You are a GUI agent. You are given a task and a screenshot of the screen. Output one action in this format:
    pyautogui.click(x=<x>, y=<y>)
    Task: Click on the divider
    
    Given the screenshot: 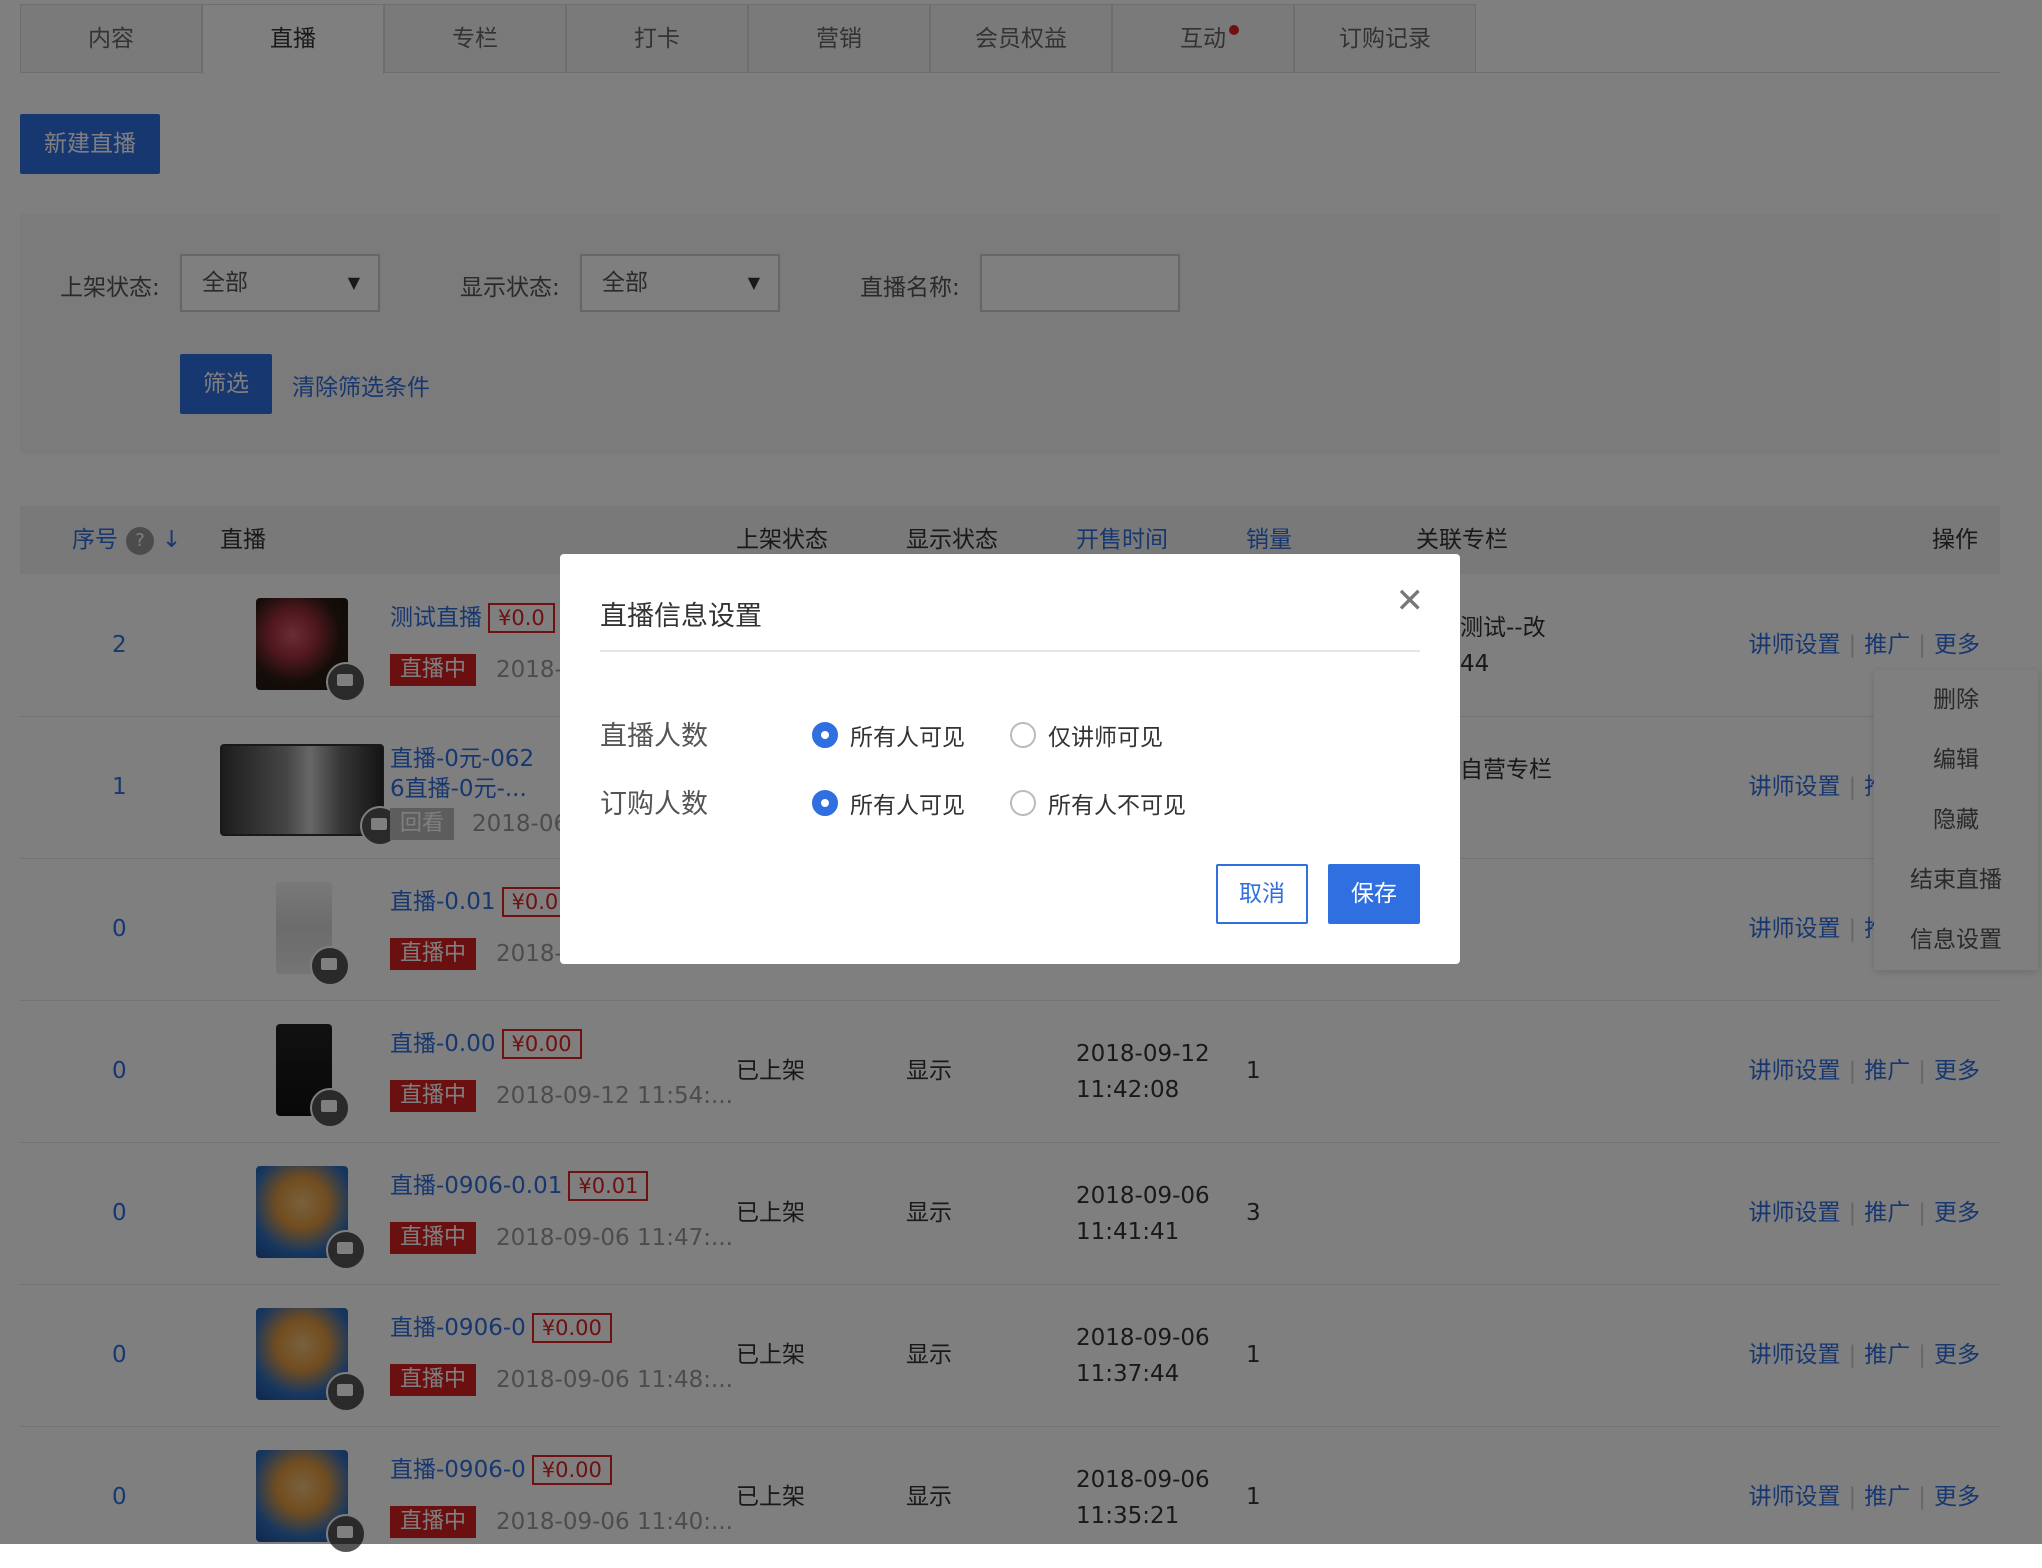 What is the action you would take?
    pyautogui.click(x=1010, y=651)
    